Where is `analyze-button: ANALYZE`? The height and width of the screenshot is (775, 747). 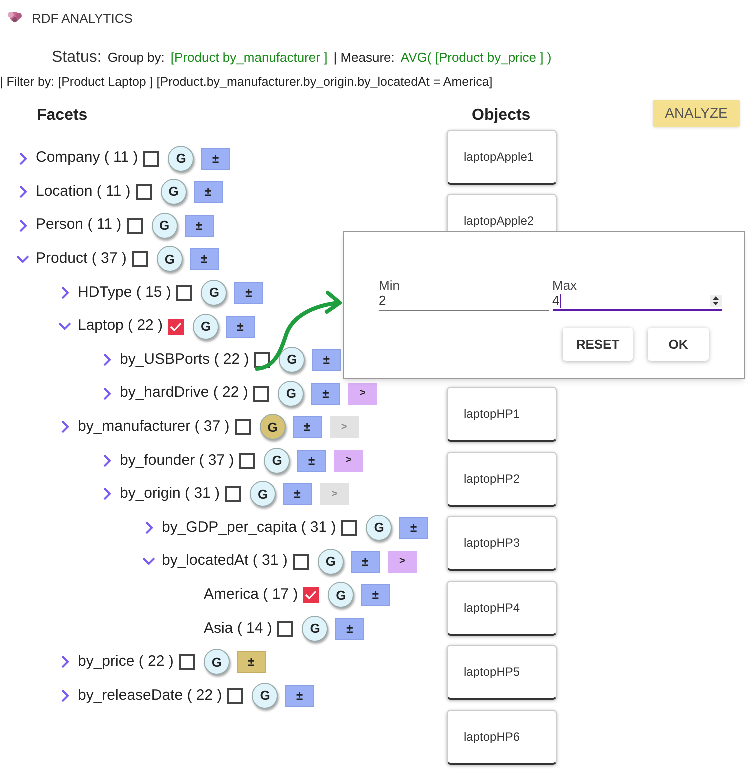
analyze-button: ANALYZE is located at coordinates (696, 113).